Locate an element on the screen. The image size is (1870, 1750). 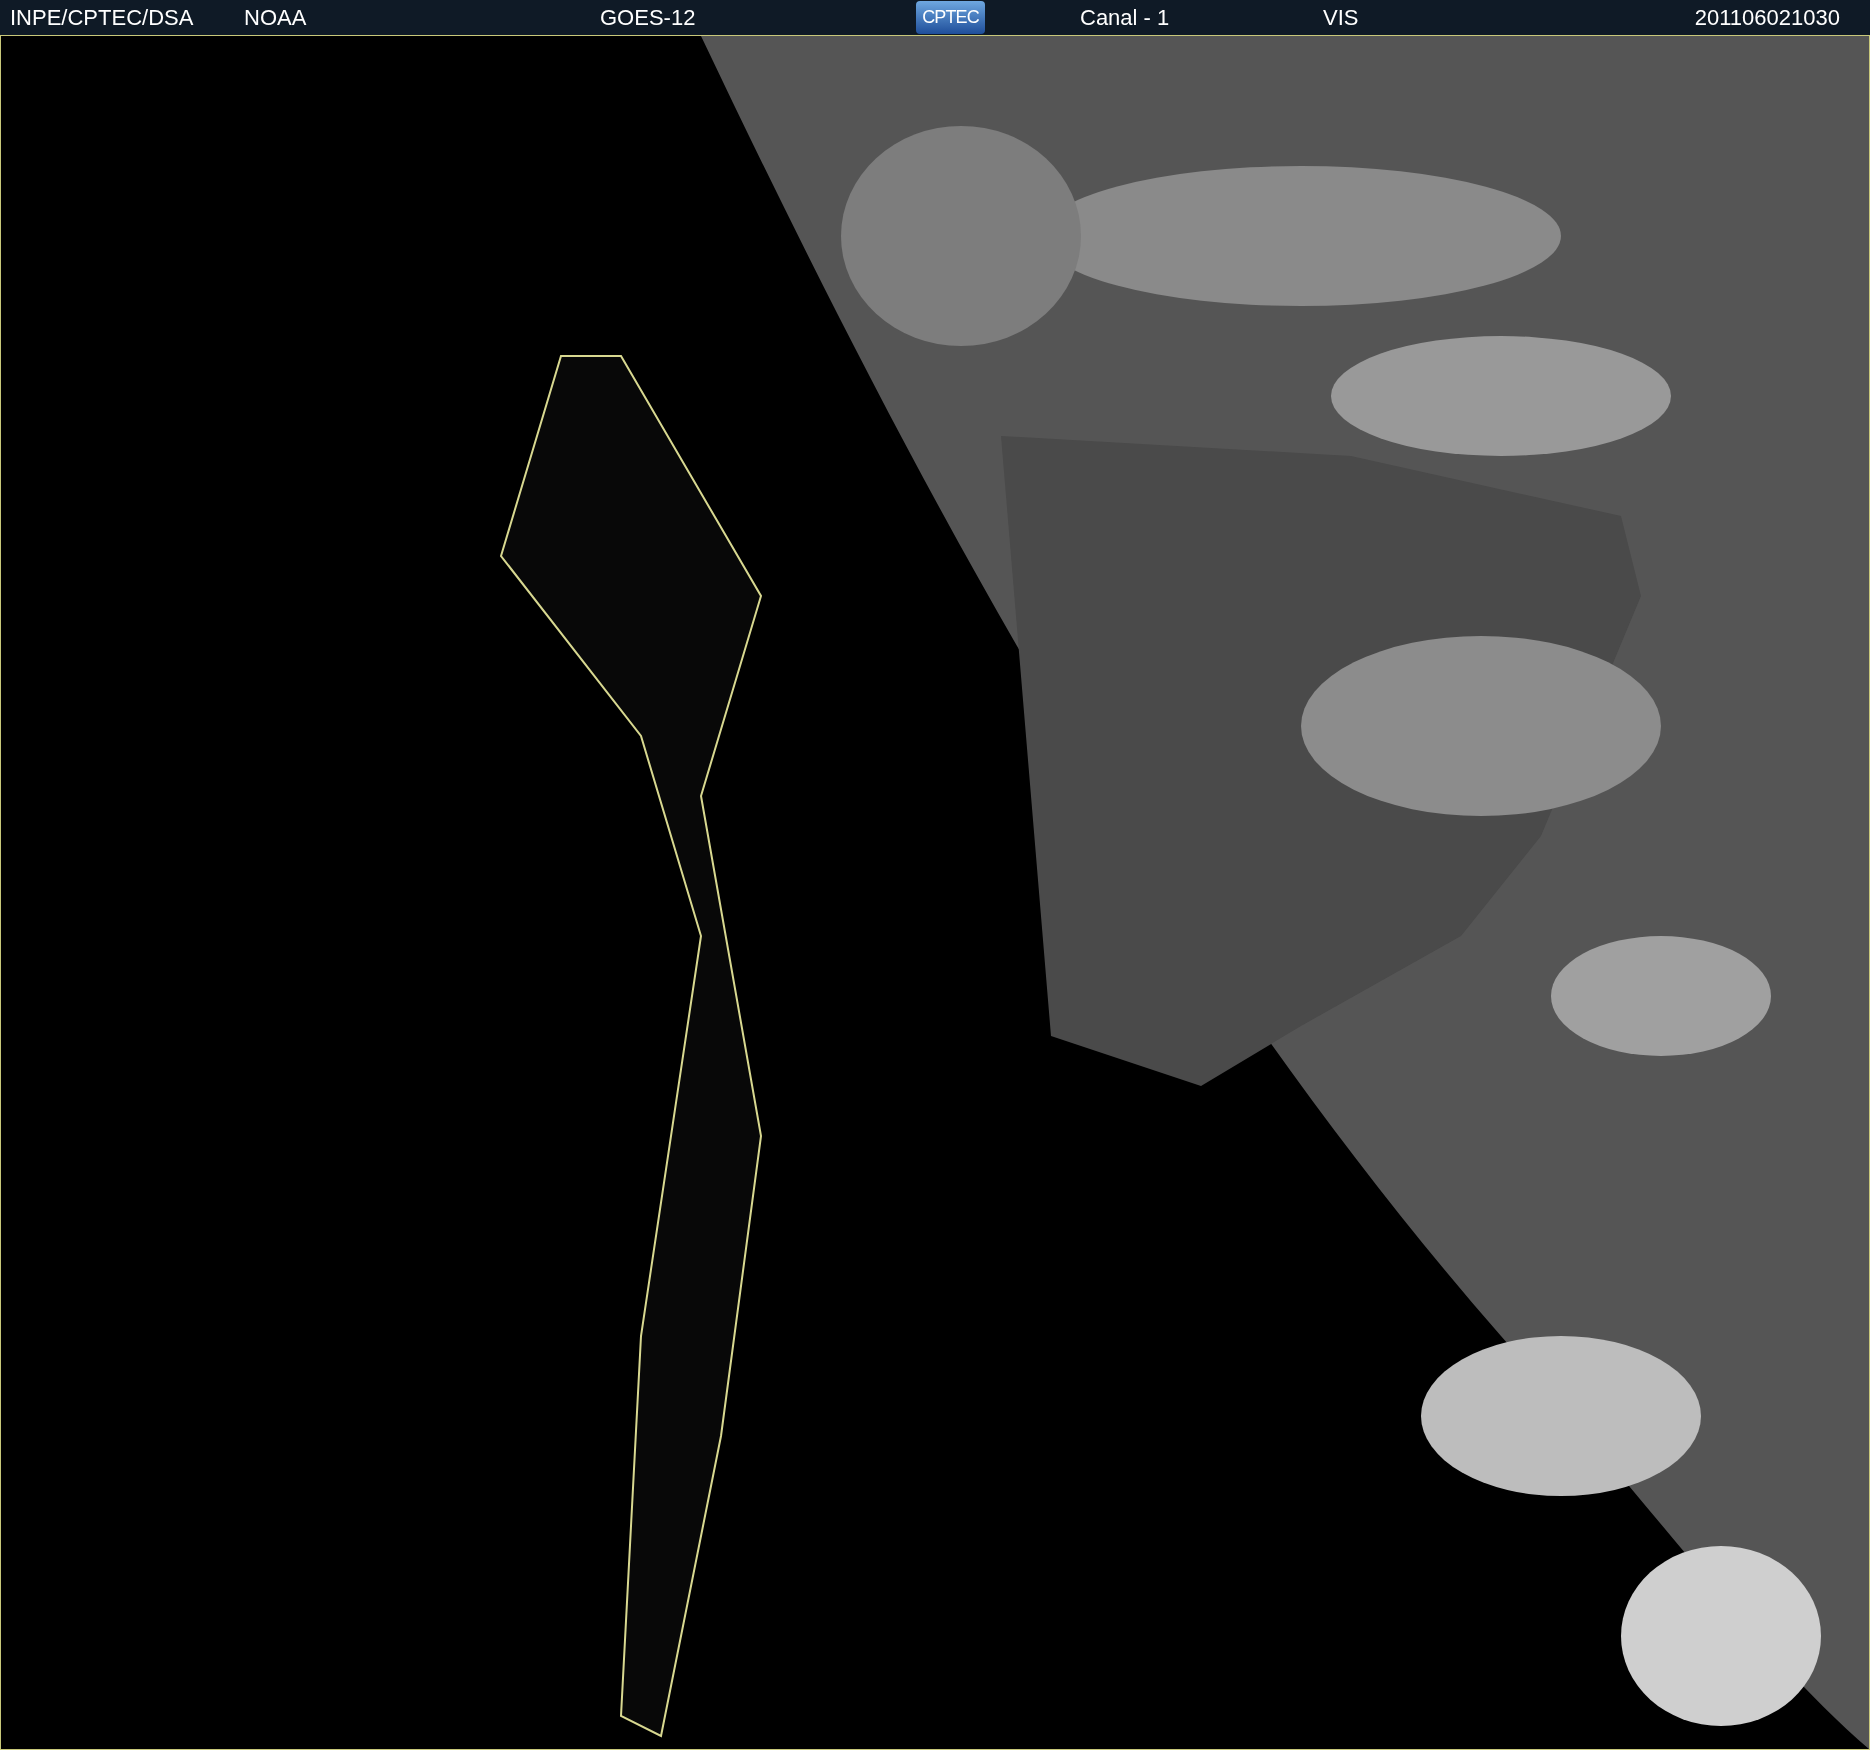
logo: CPTEC is located at coordinates (950, 17).